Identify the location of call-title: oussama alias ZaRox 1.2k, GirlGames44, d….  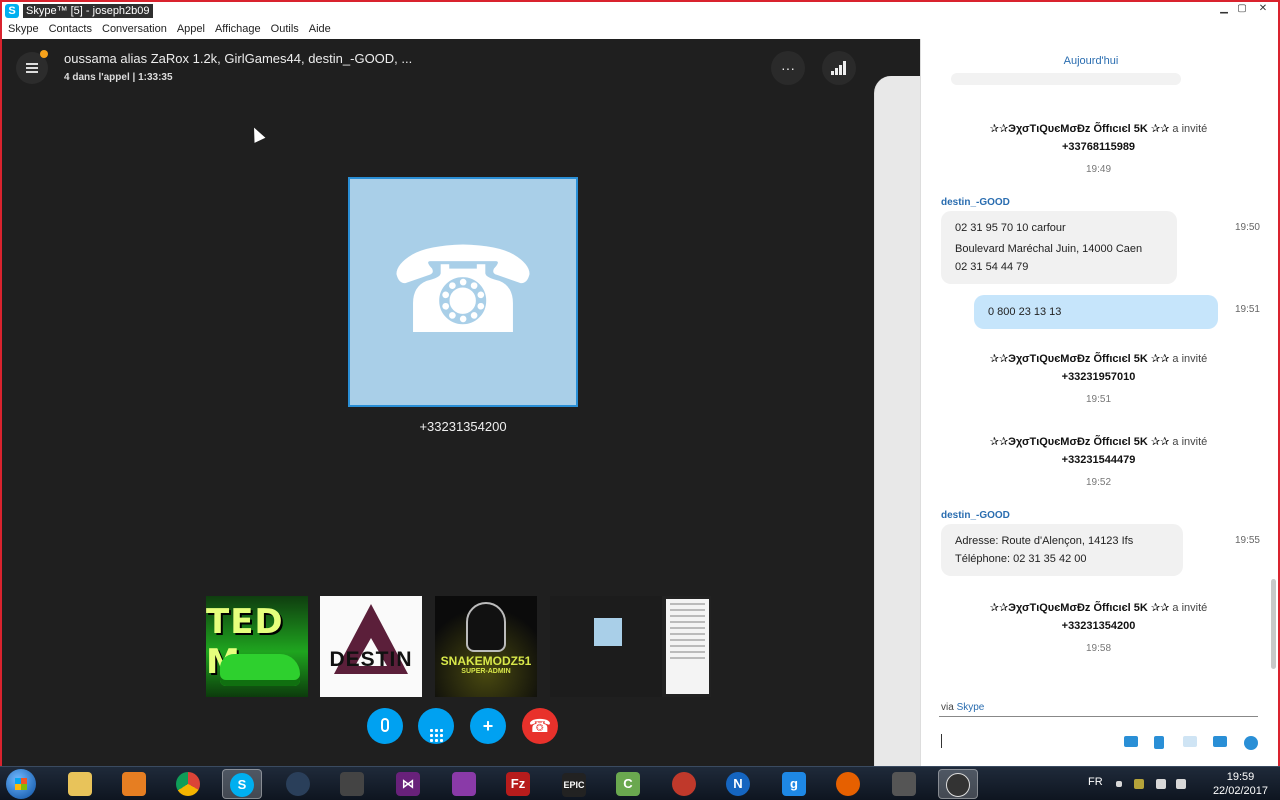
(238, 58).